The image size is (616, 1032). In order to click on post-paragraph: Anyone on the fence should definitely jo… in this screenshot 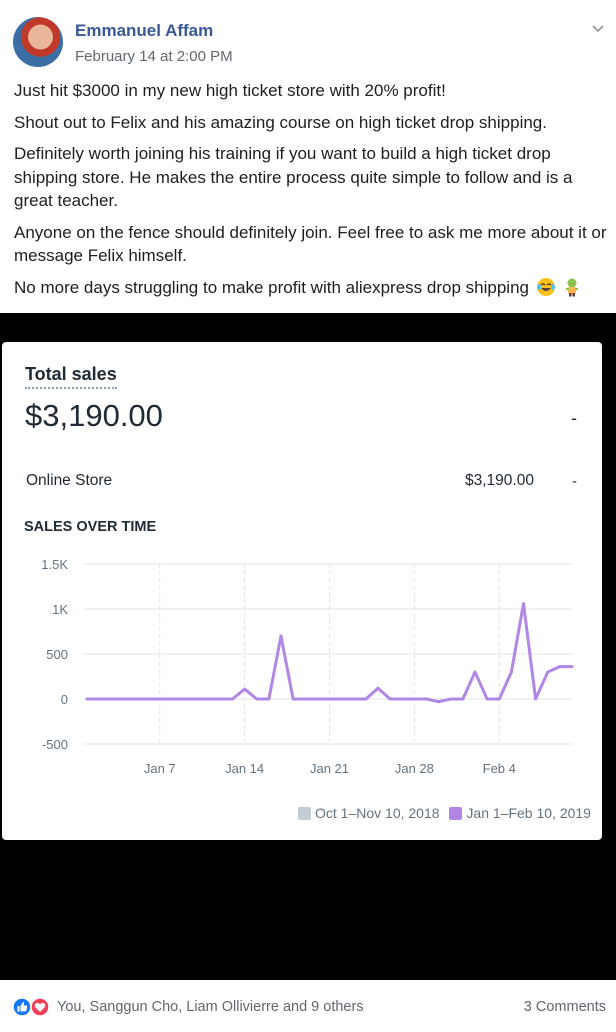, I will do `click(310, 244)`.